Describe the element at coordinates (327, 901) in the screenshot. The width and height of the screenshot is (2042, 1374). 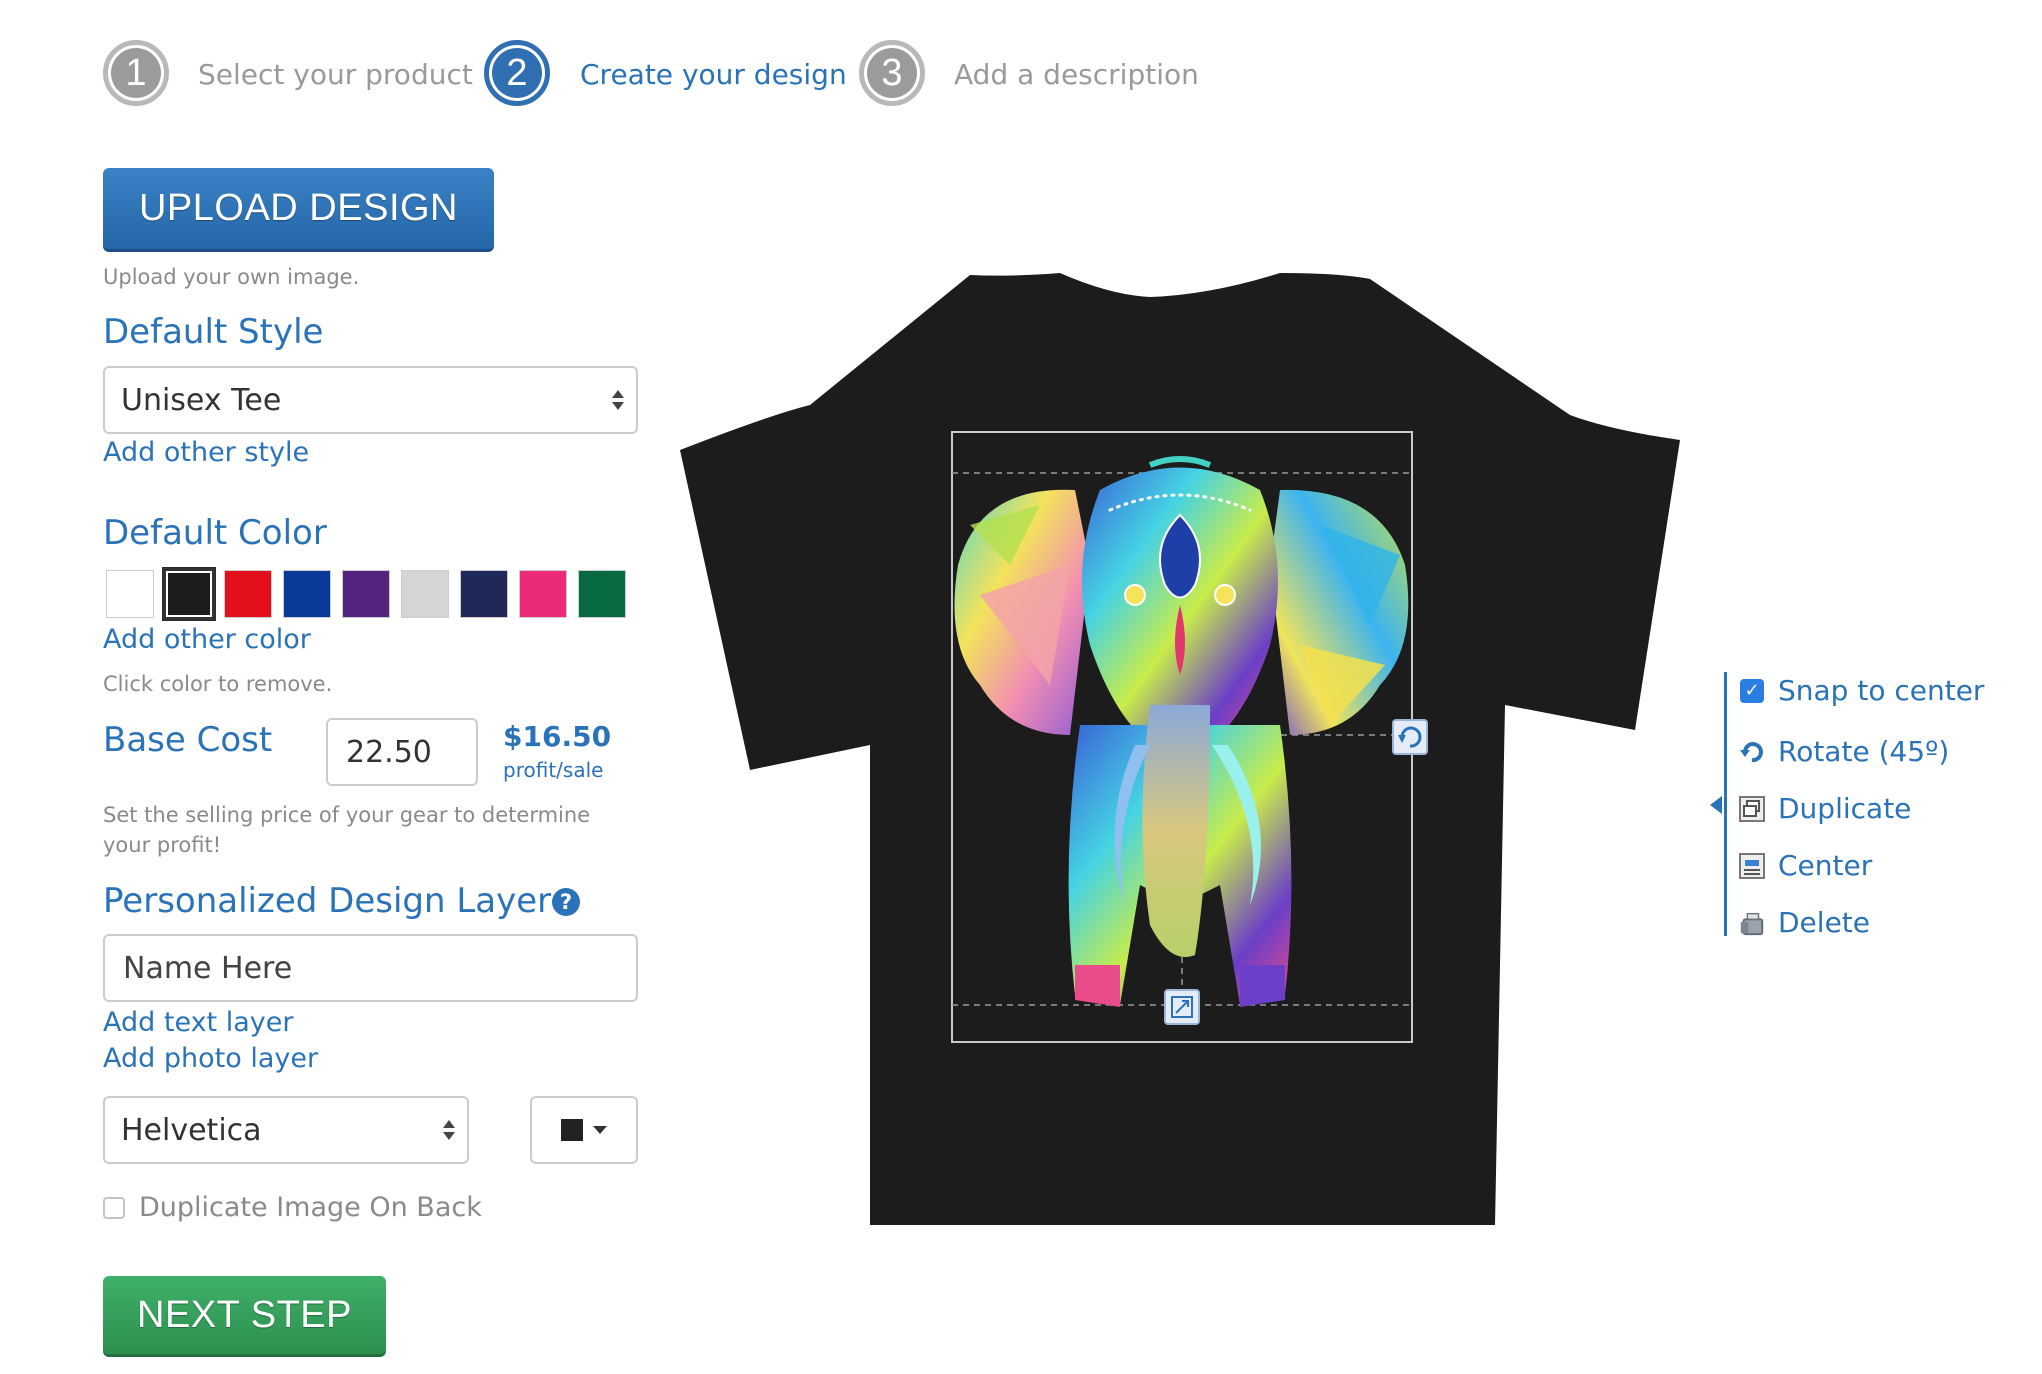
I see `personalized-layer-title: Personalized Design Layer` at that location.